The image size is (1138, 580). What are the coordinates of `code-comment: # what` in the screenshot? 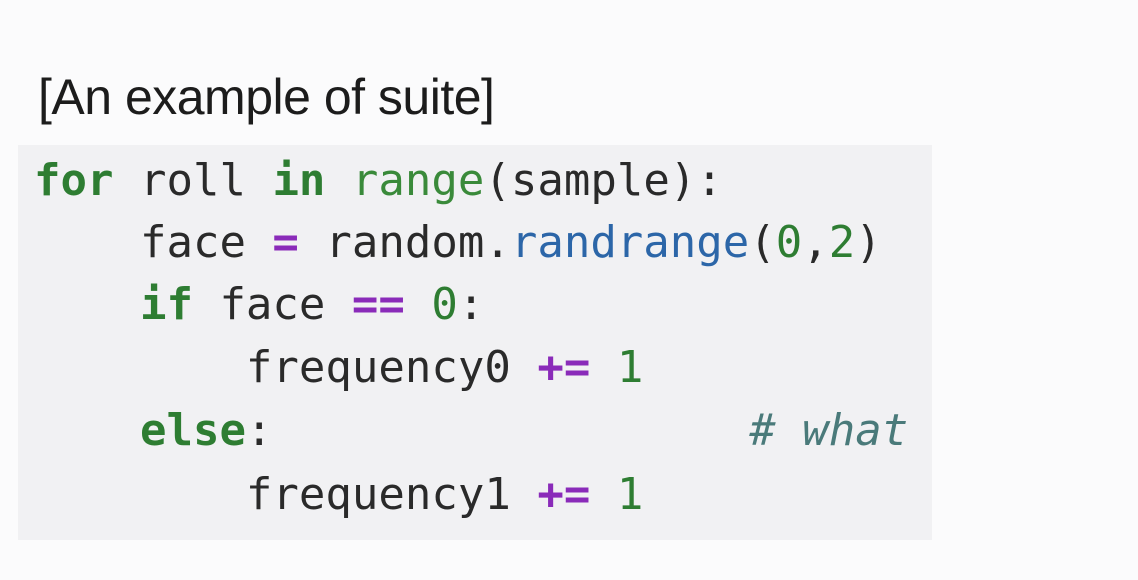 It's located at (829, 430).